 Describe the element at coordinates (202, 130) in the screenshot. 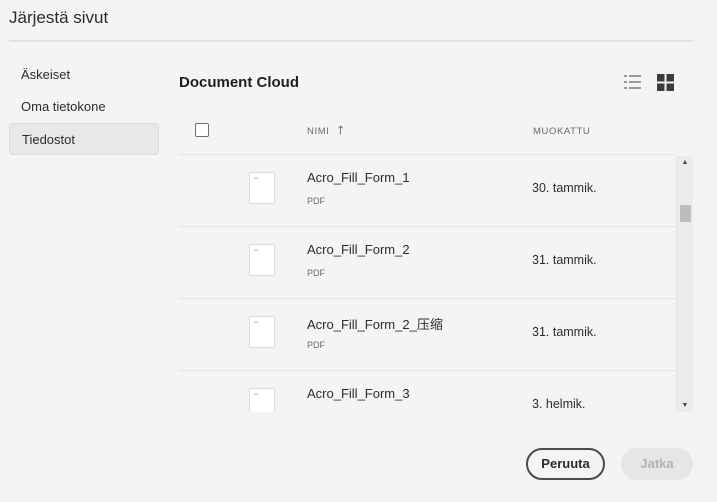

I see `select-all-checkbox` at that location.